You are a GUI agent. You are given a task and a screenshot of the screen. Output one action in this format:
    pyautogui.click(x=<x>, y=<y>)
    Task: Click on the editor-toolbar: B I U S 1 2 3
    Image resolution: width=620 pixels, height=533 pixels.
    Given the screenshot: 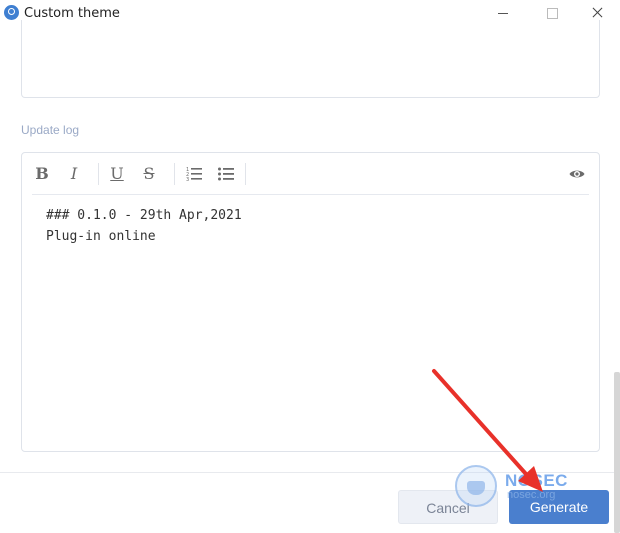 What is the action you would take?
    pyautogui.click(x=310, y=174)
    